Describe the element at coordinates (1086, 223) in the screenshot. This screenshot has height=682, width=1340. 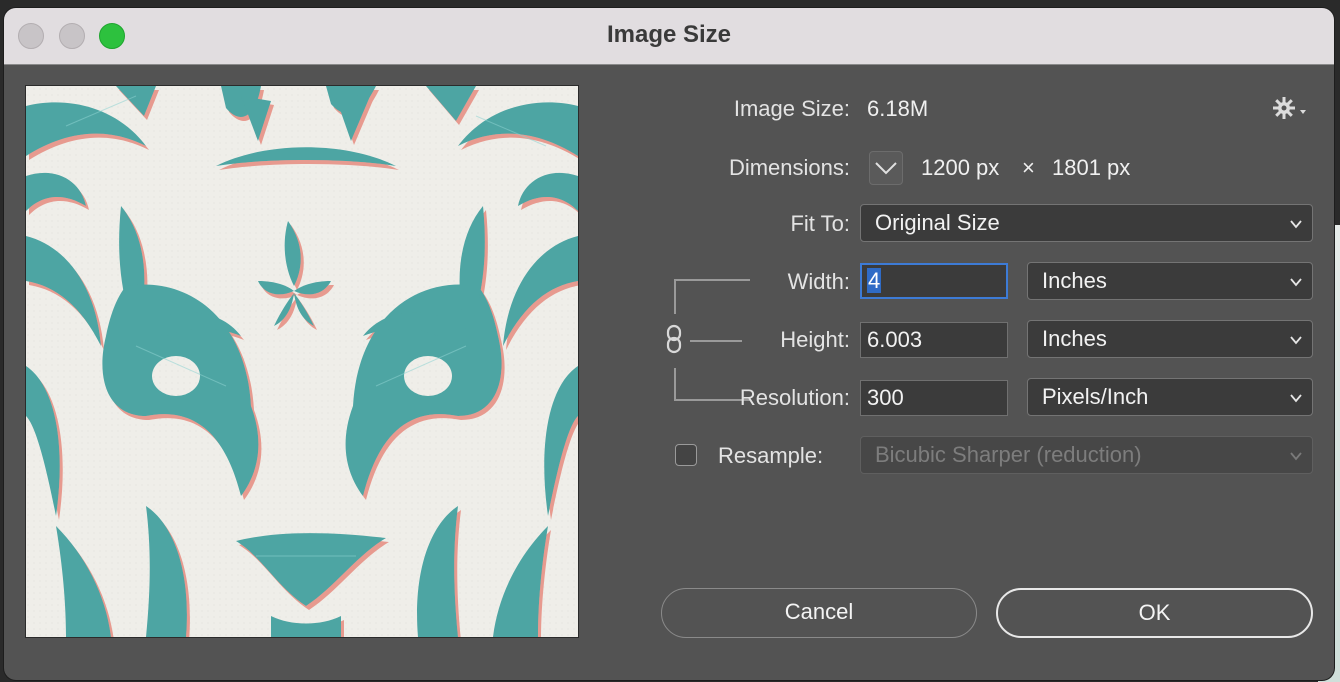
I see `fit-to-select: Original Size` at that location.